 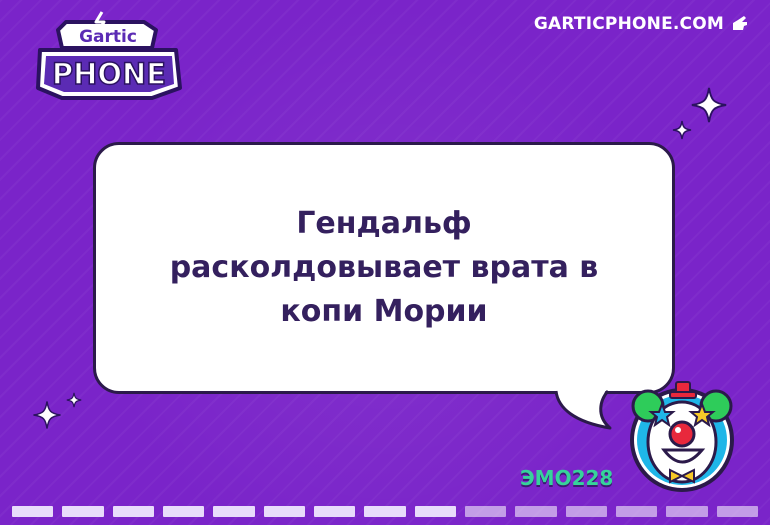 I want to click on clown-avatar, so click(x=682, y=436).